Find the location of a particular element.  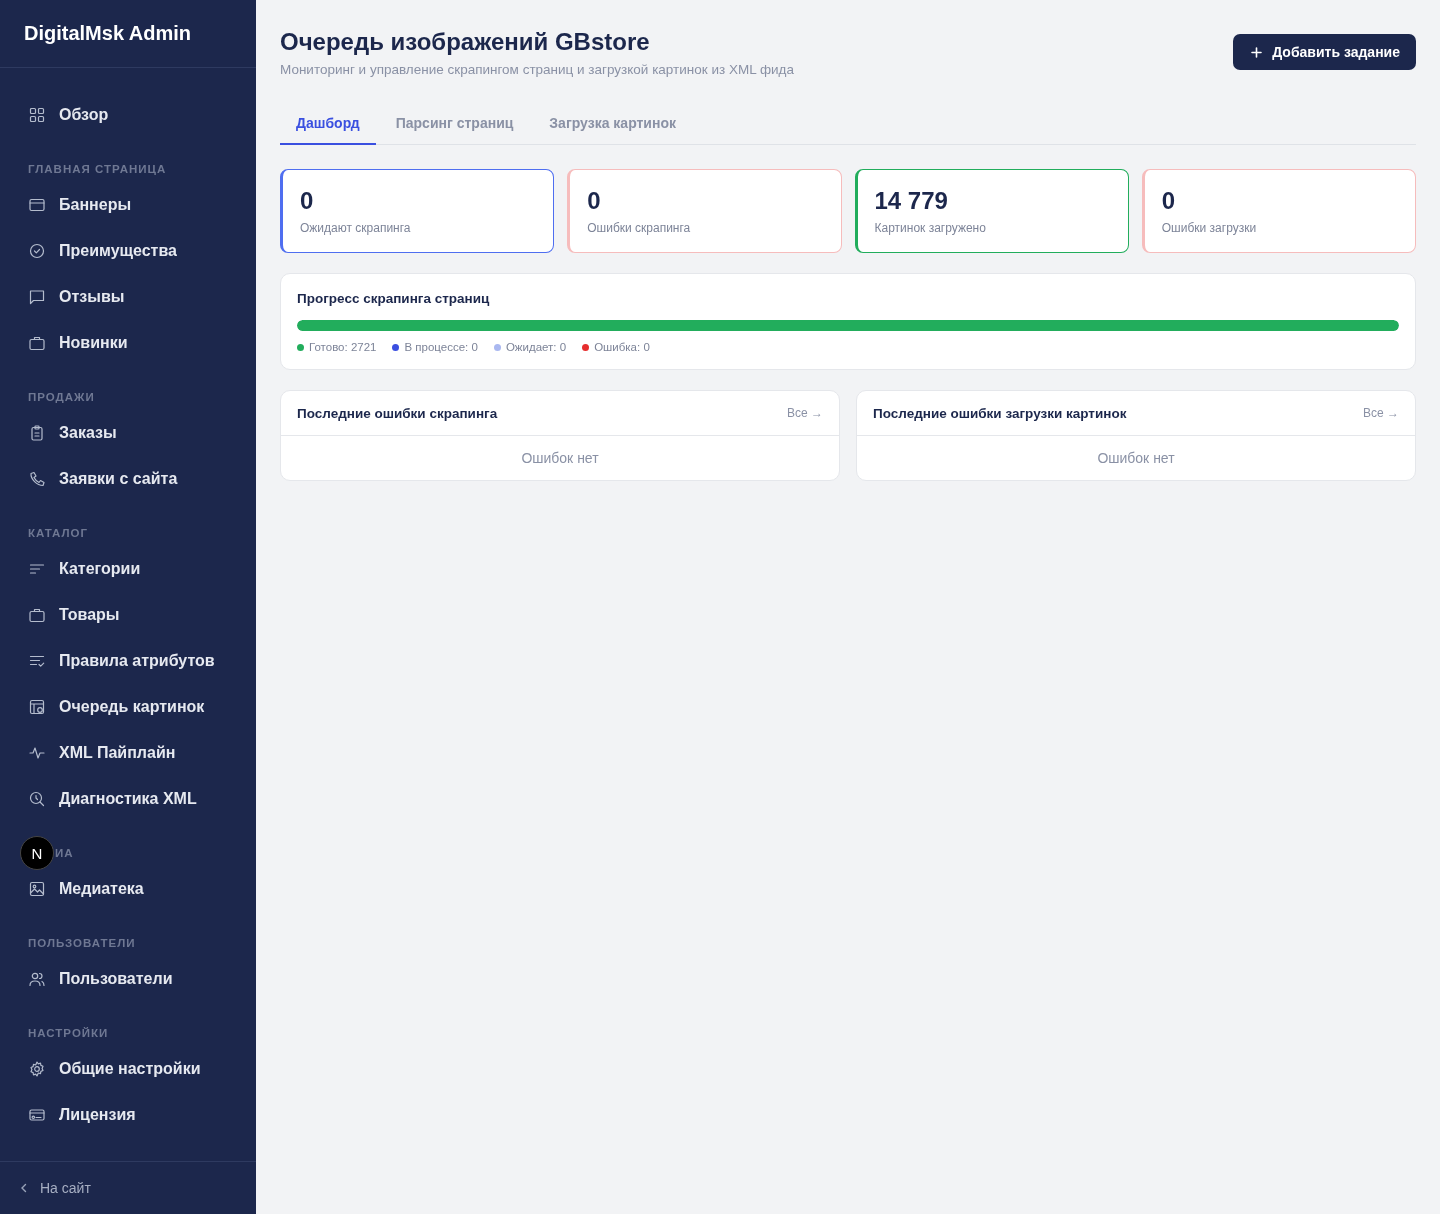

chevron-left-icon is located at coordinates (24, 1188).